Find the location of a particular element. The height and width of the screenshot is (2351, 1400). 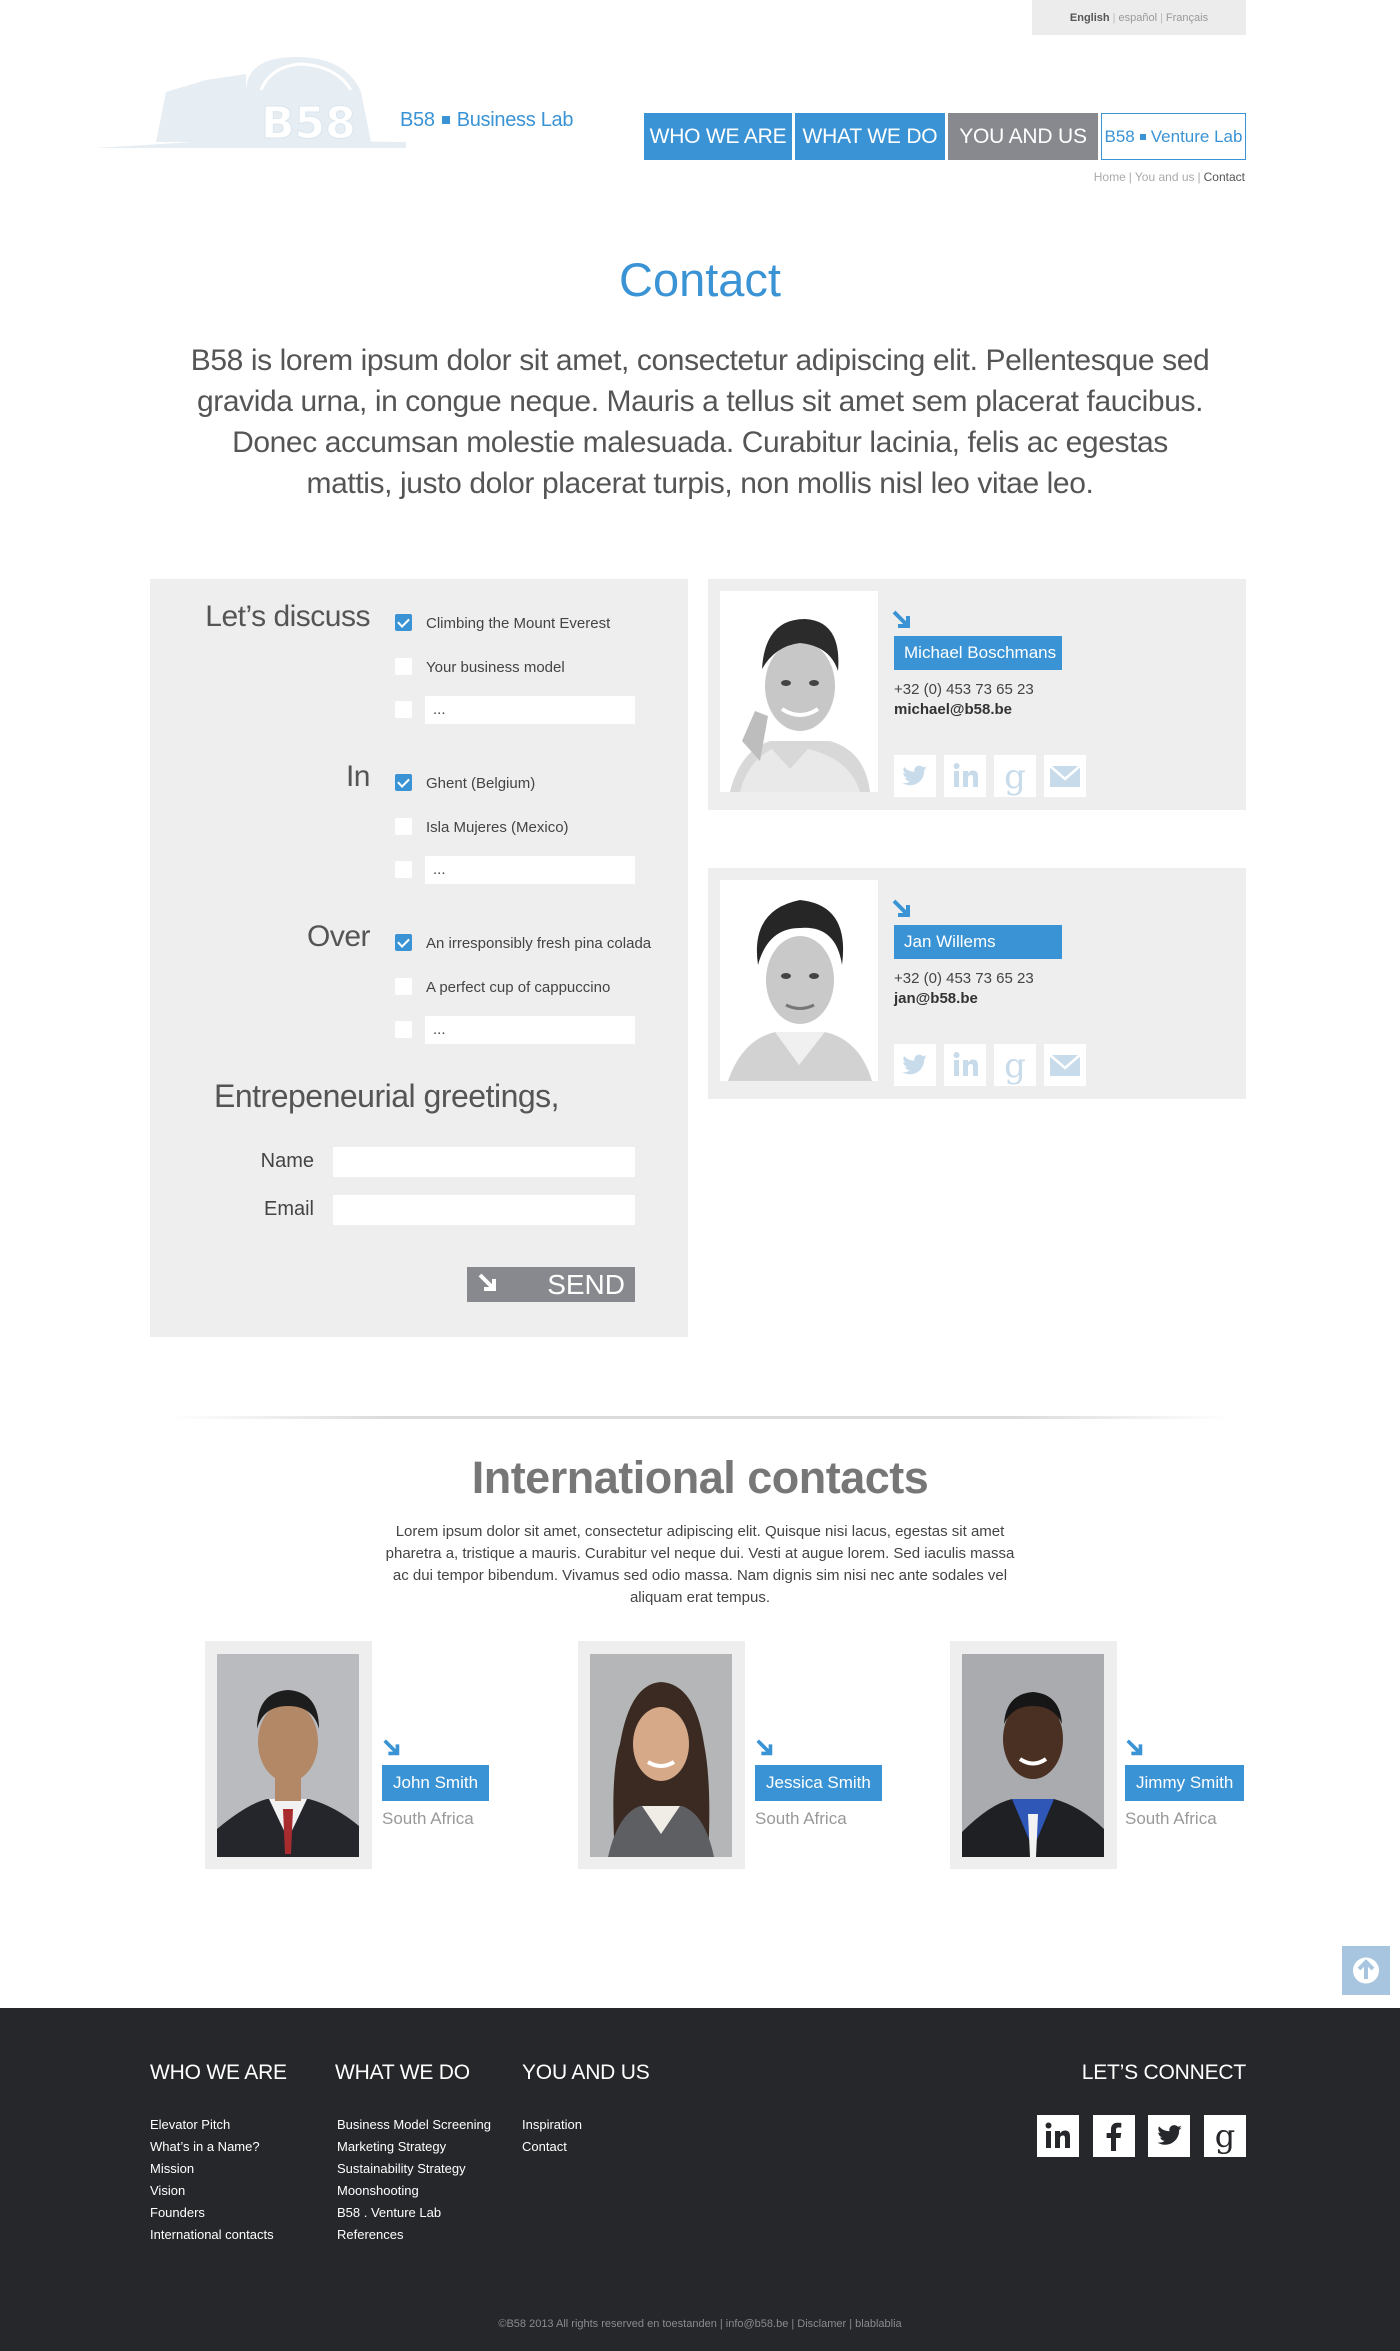

international-title: International contacts is located at coordinates (700, 1477).